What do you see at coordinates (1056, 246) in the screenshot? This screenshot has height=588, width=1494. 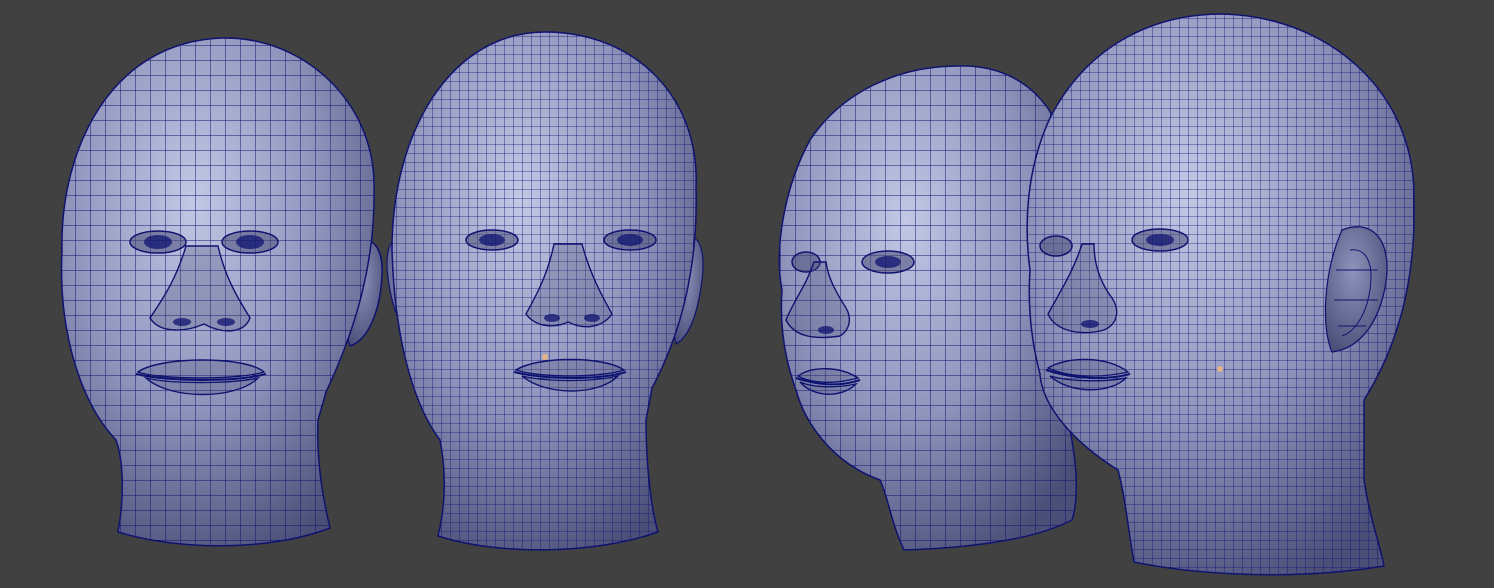 I see `left-eye-socket` at bounding box center [1056, 246].